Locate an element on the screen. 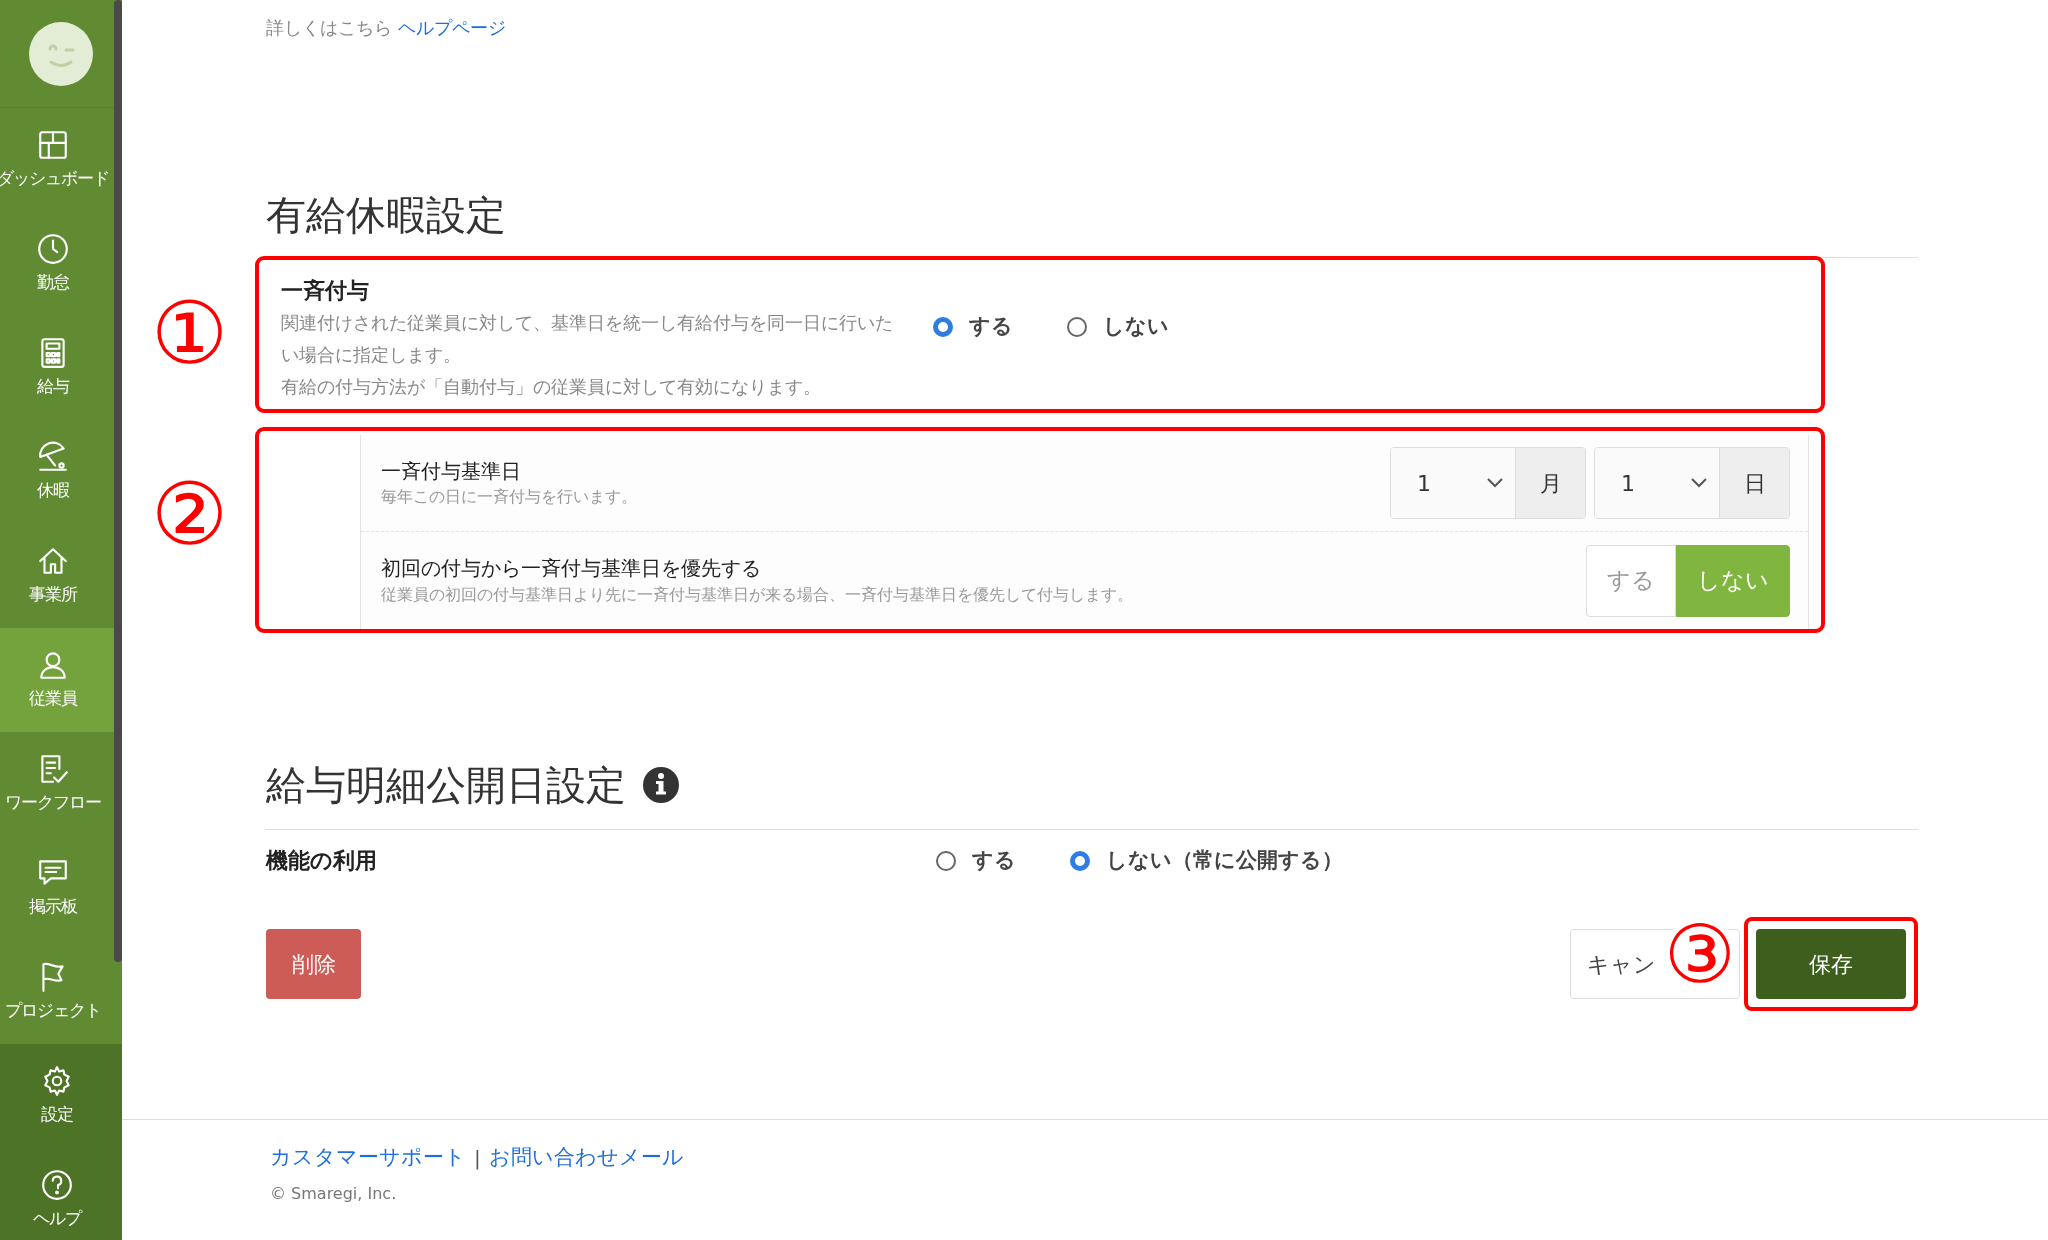 The height and width of the screenshot is (1240, 2048). section-heading: 有給休暇設定 is located at coordinates (386, 215).